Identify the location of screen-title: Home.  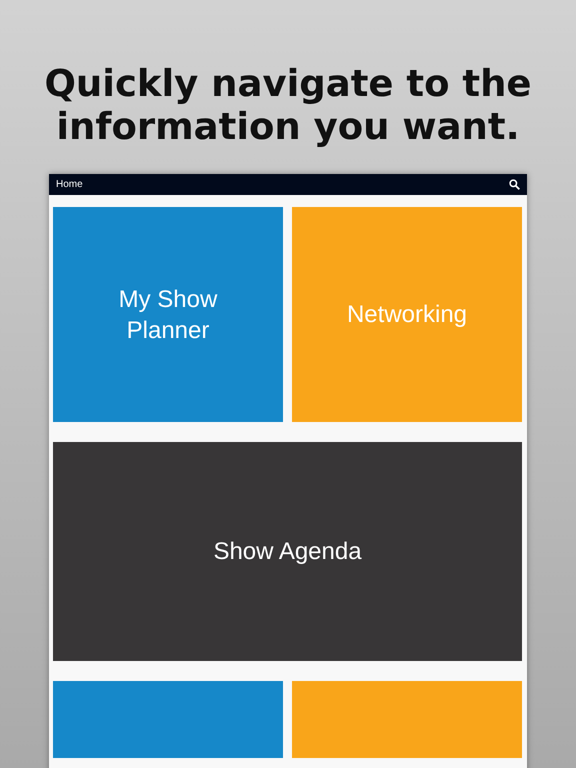
(69, 185).